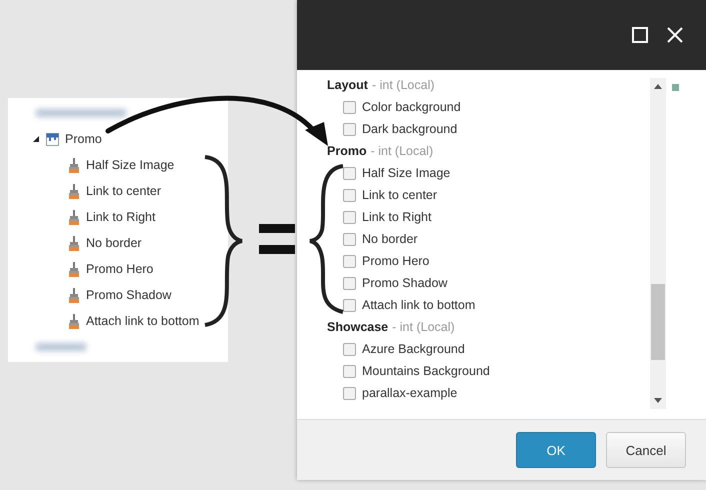 This screenshot has width=706, height=490. Describe the element at coordinates (411, 107) in the screenshot. I see `checkbox-label: Color background` at that location.